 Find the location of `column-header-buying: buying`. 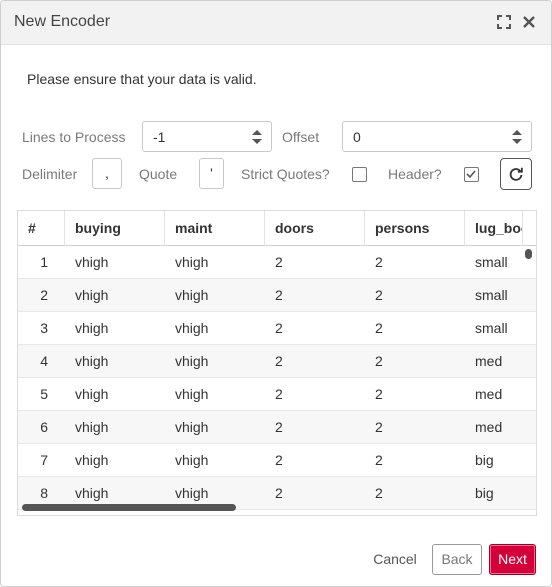

column-header-buying: buying is located at coordinates (115, 228).